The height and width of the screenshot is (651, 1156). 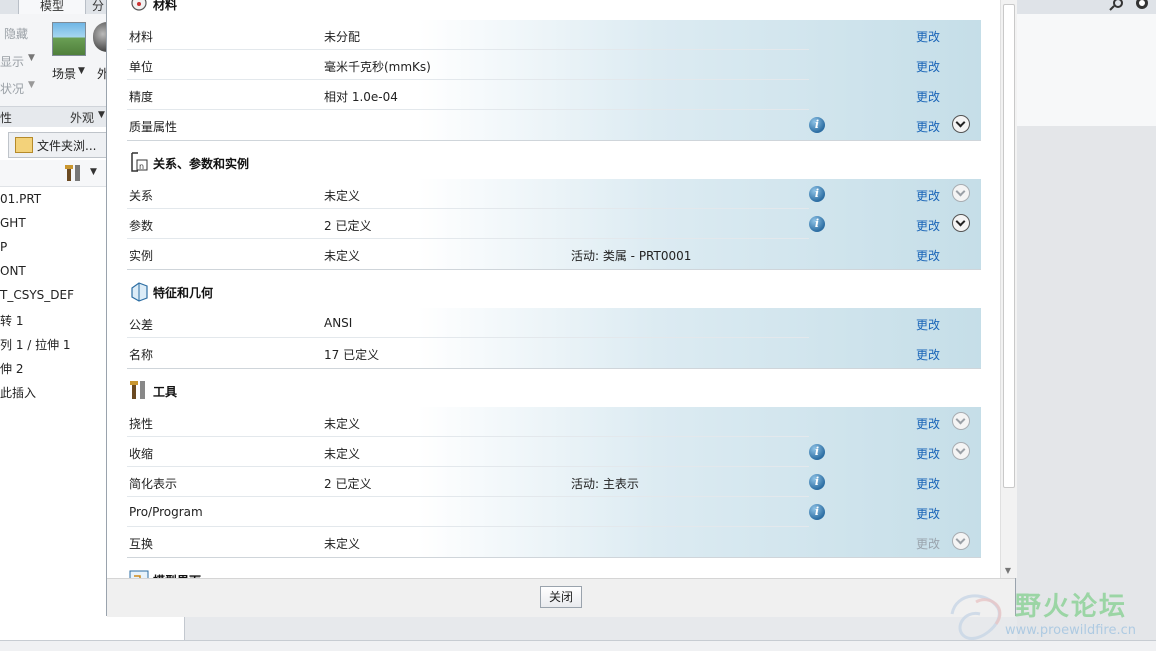 I want to click on tree-item: 列 1 / 拉伸 1, so click(x=53, y=347).